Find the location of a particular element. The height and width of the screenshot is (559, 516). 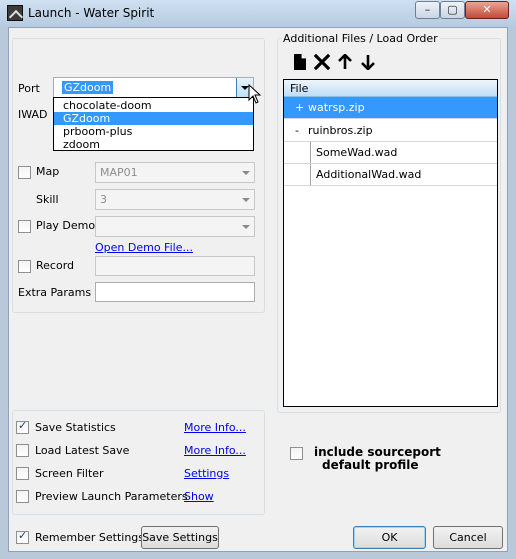

arrow-down-icon is located at coordinates (368, 62).